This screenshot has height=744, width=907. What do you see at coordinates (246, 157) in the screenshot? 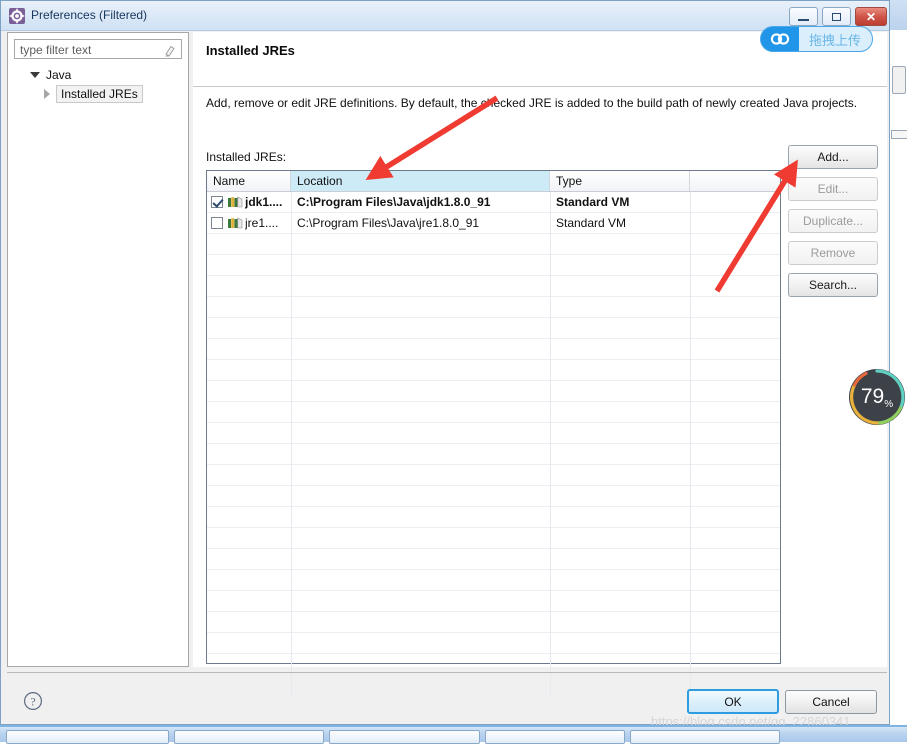
I see `installed-jres-list-label: Installed JREs:` at bounding box center [246, 157].